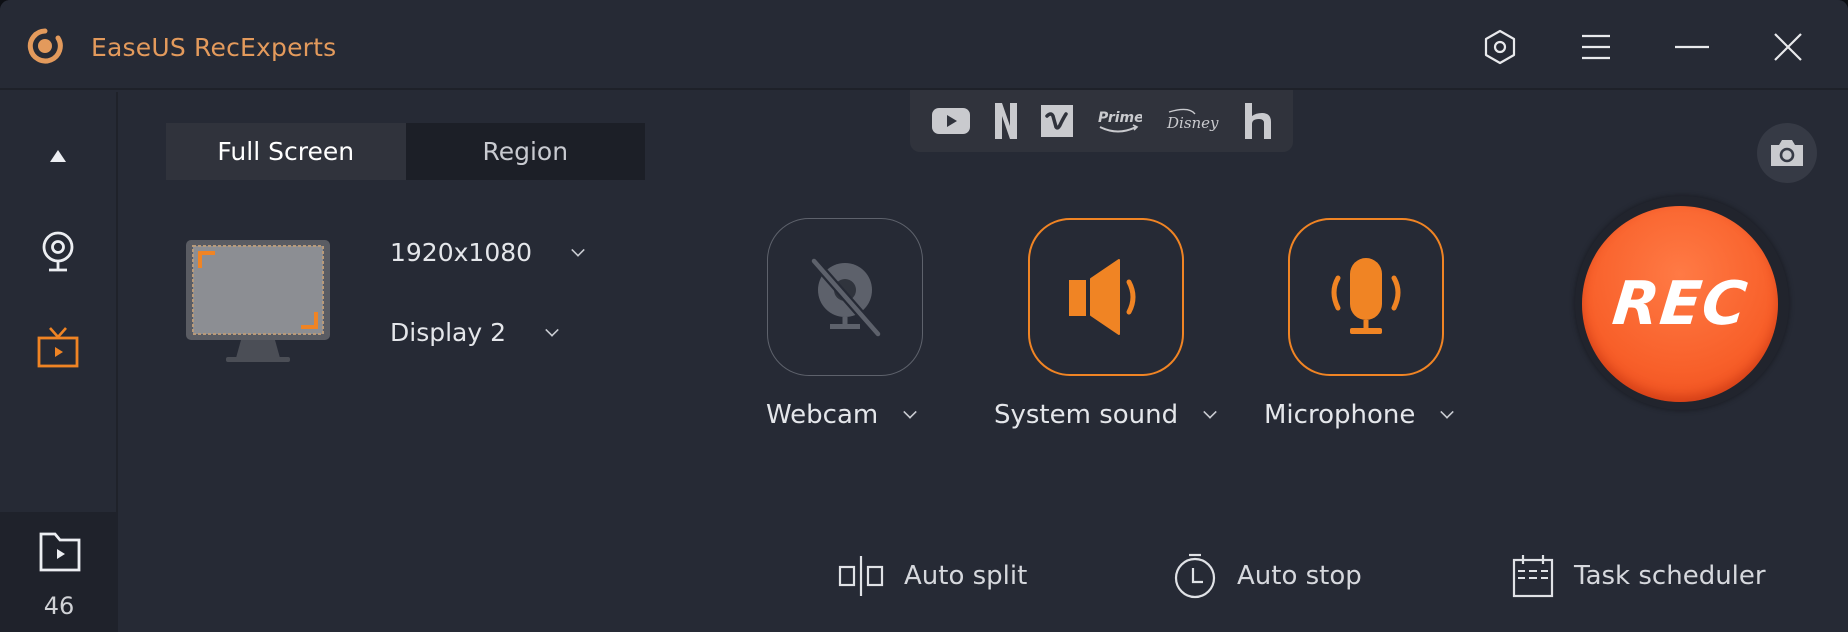 Image resolution: width=1848 pixels, height=632 pixels. I want to click on auto-stop-label: Auto stop, so click(1299, 576).